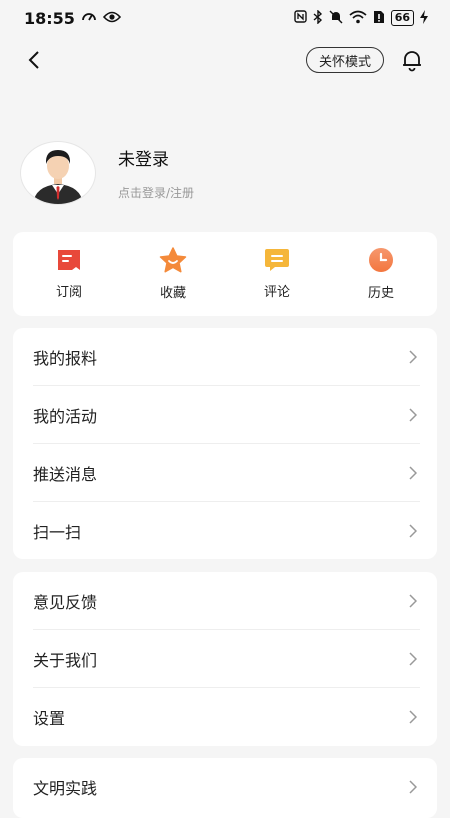 The height and width of the screenshot is (818, 450). I want to click on back-arrow-icon, so click(33, 60).